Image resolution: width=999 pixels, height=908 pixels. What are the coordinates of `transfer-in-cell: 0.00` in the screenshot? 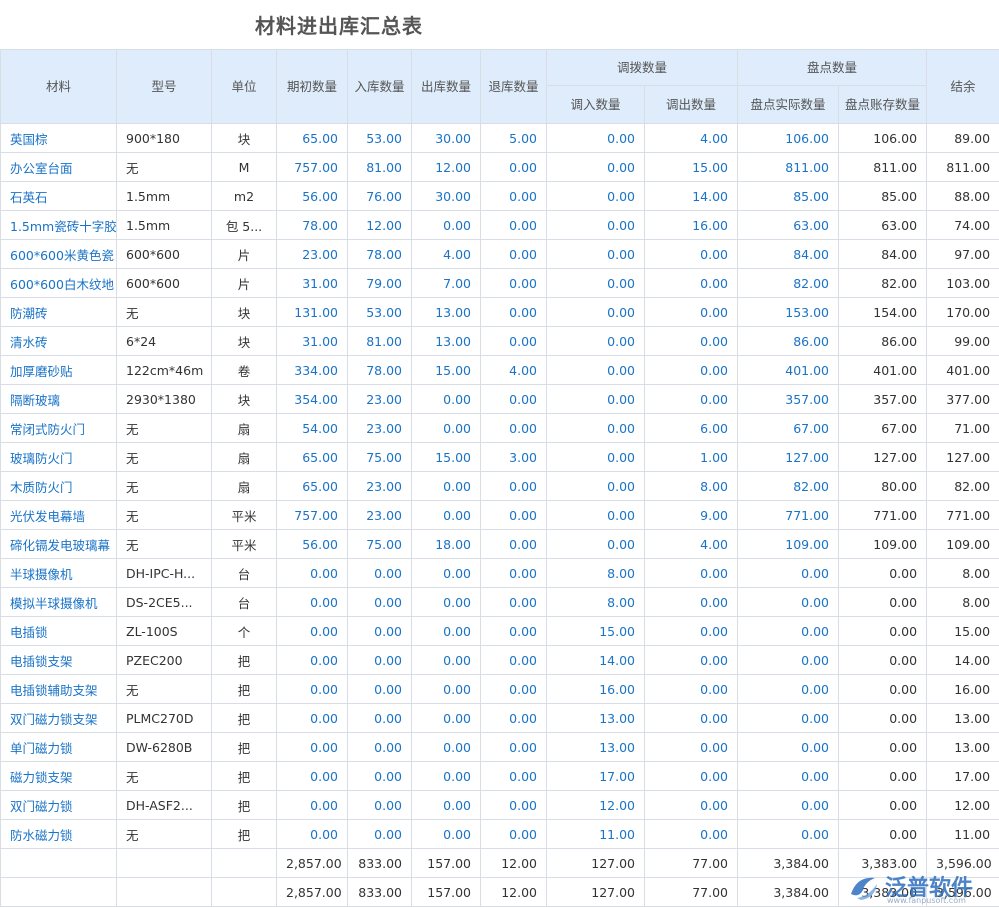 It's located at (595, 312).